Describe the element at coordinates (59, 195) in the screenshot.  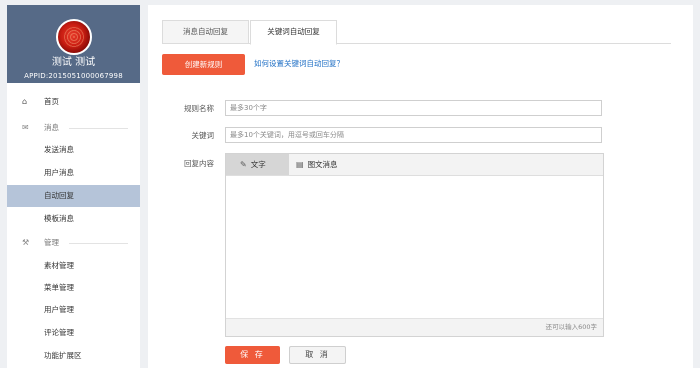
I see `sidebar-item-label: 自动回复` at that location.